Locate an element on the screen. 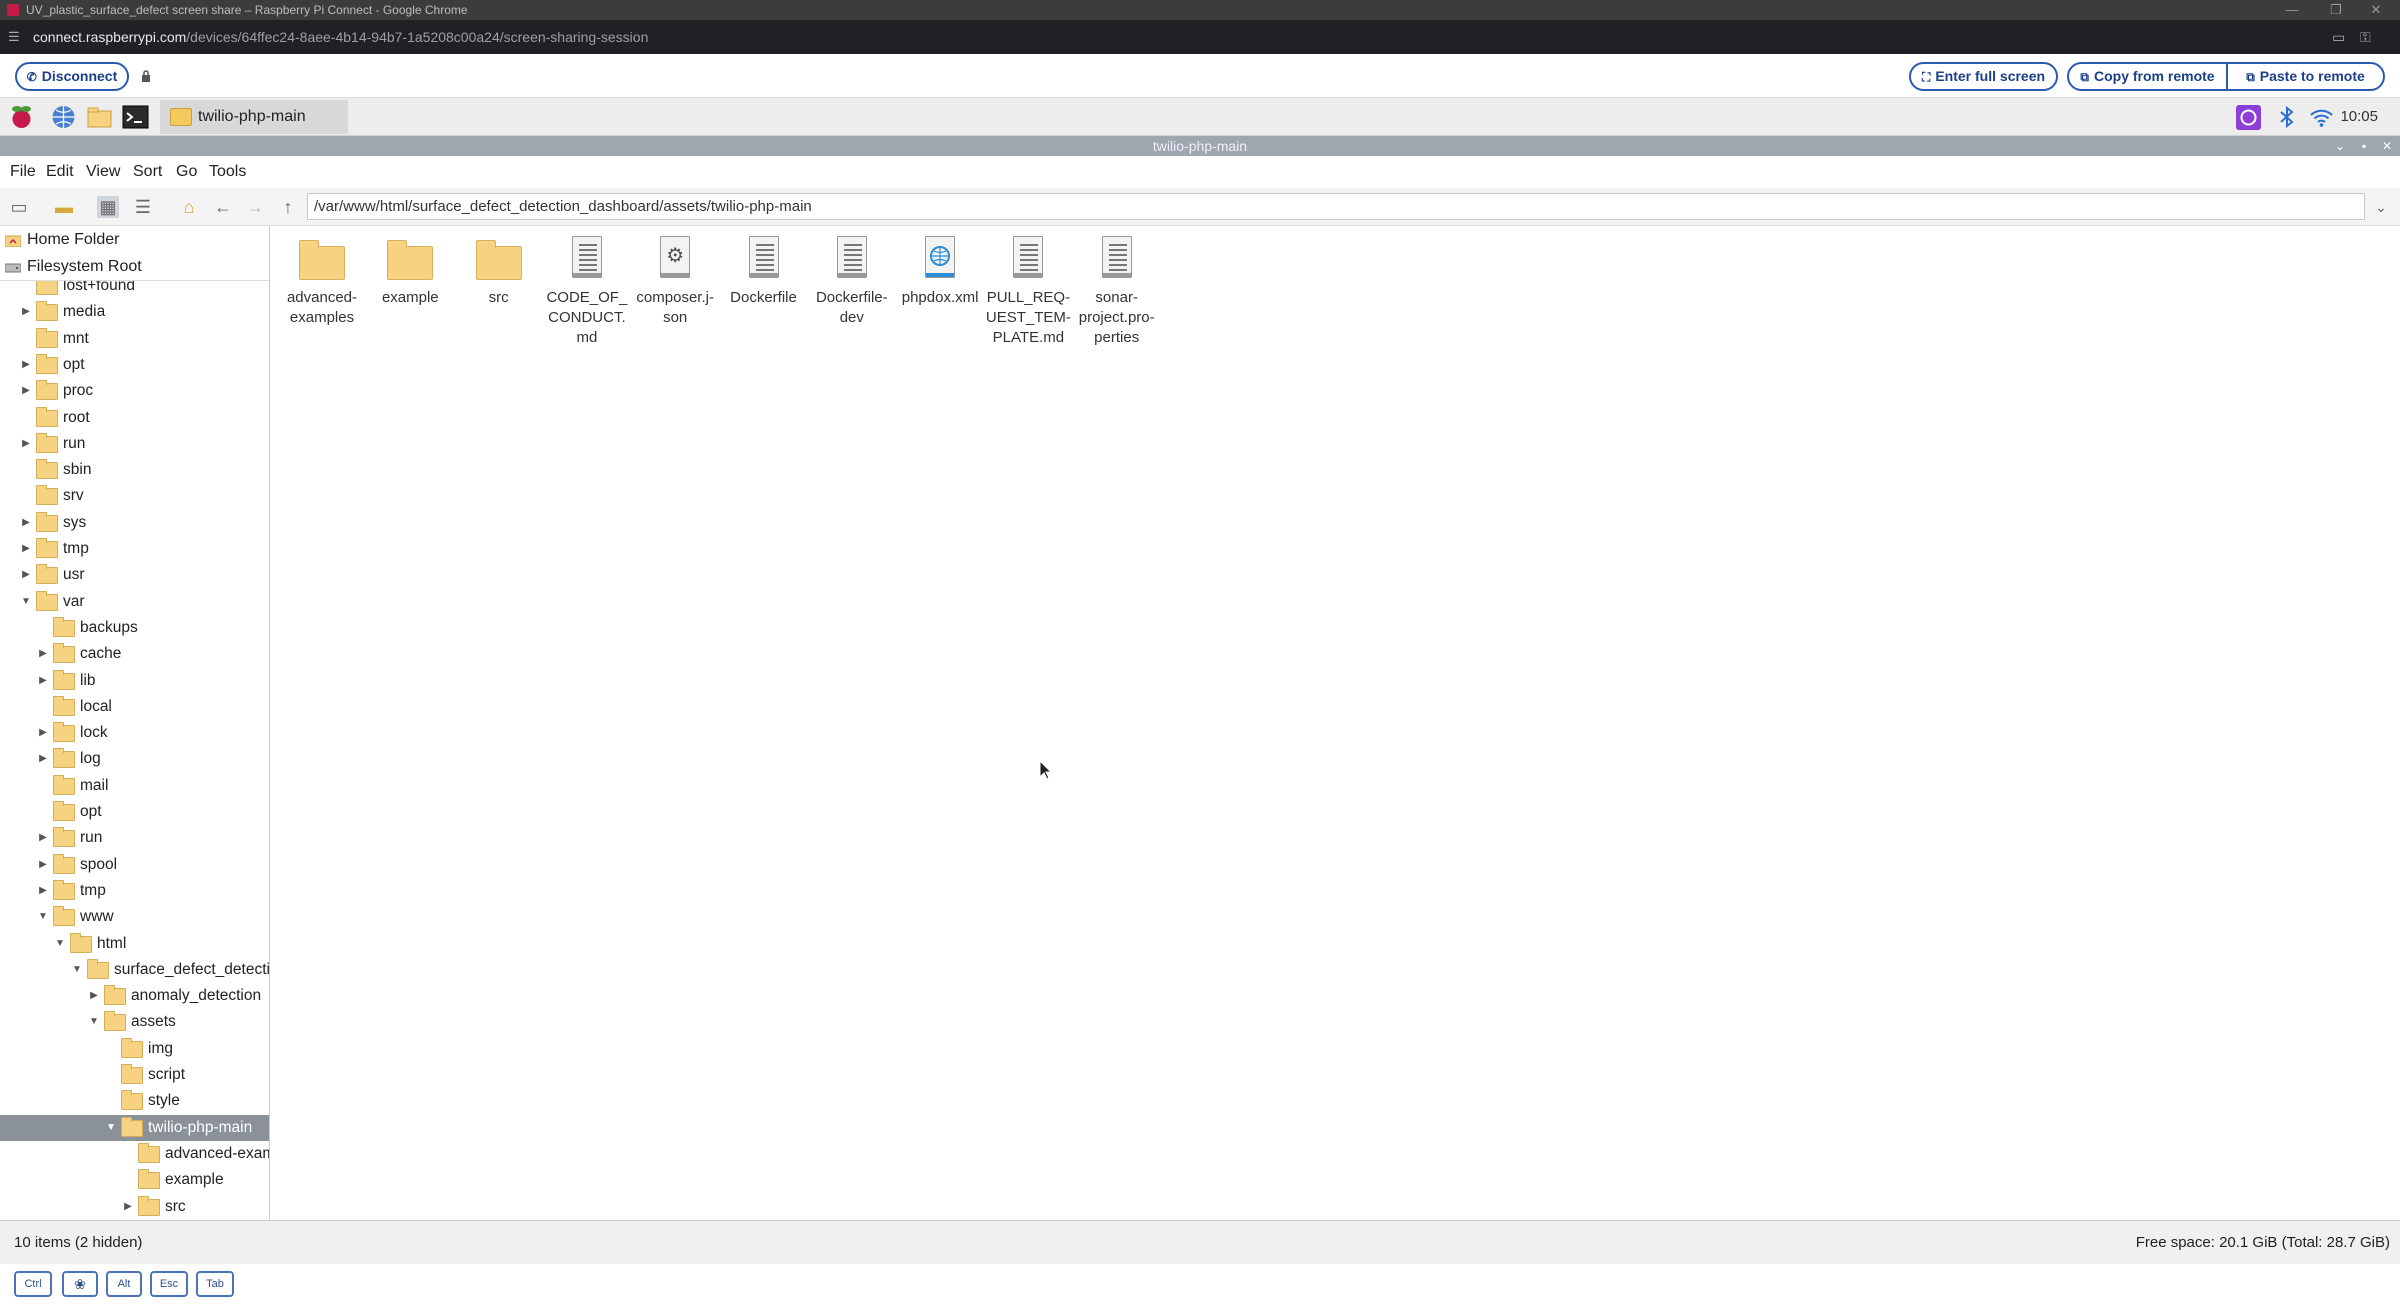  tree-item-mnt: mnt is located at coordinates (134, 339).